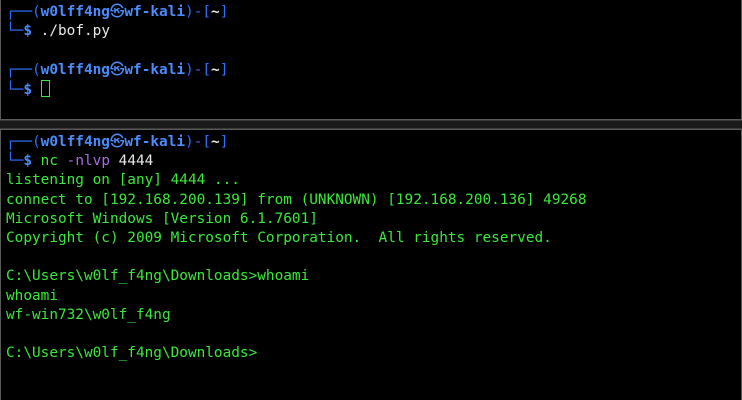 Image resolution: width=742 pixels, height=400 pixels. Describe the element at coordinates (45, 88) in the screenshot. I see `cursor-icon` at that location.